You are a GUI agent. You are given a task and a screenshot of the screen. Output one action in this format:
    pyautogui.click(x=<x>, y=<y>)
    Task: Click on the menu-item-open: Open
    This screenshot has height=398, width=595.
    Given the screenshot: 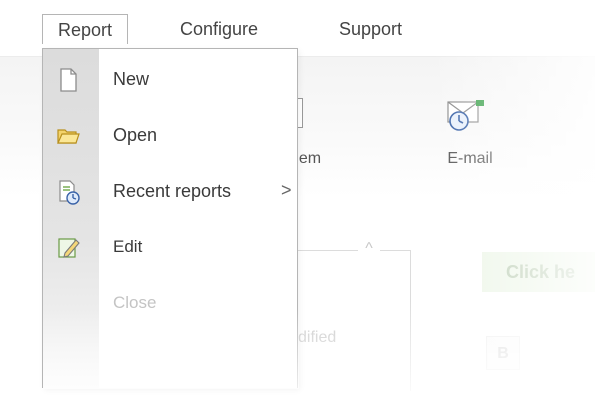 What is the action you would take?
    pyautogui.click(x=170, y=137)
    